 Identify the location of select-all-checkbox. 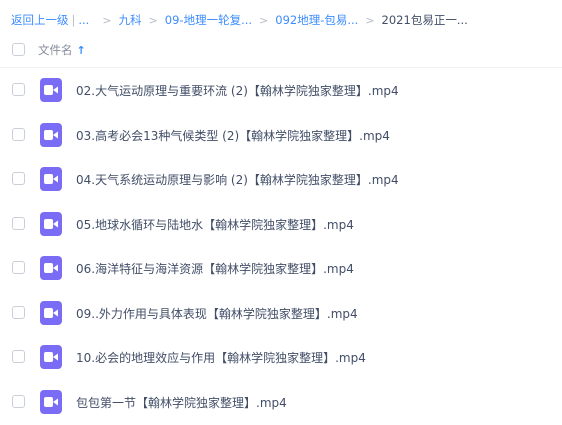
(18, 49).